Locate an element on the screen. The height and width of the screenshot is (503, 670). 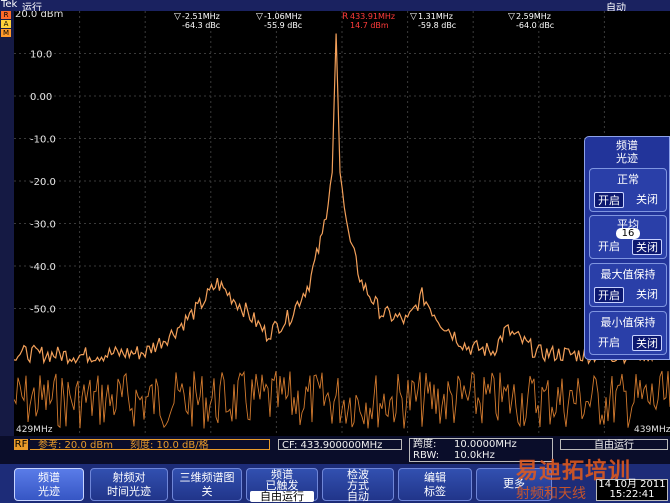
reference-level-text: 参考: 20.0 dBm is located at coordinates (75, 445).